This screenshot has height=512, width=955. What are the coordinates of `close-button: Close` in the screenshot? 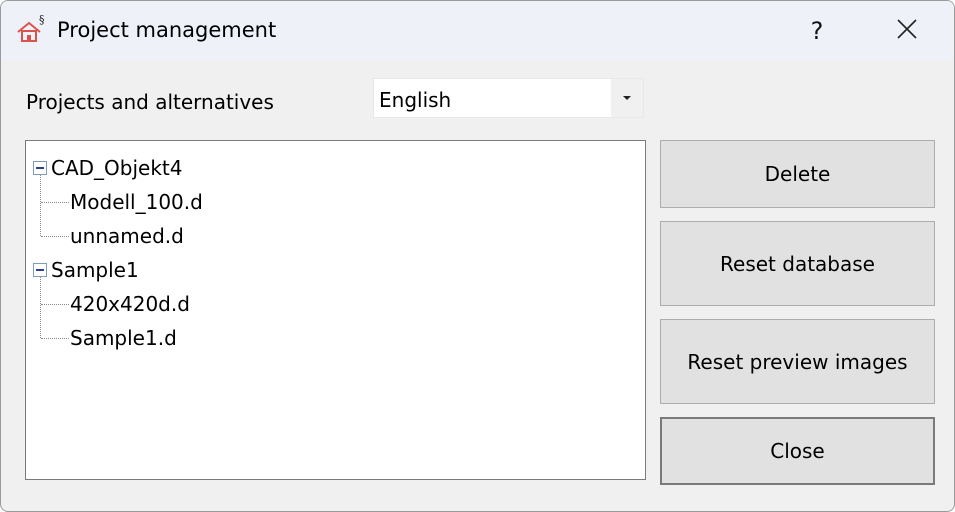 It's located at (797, 451).